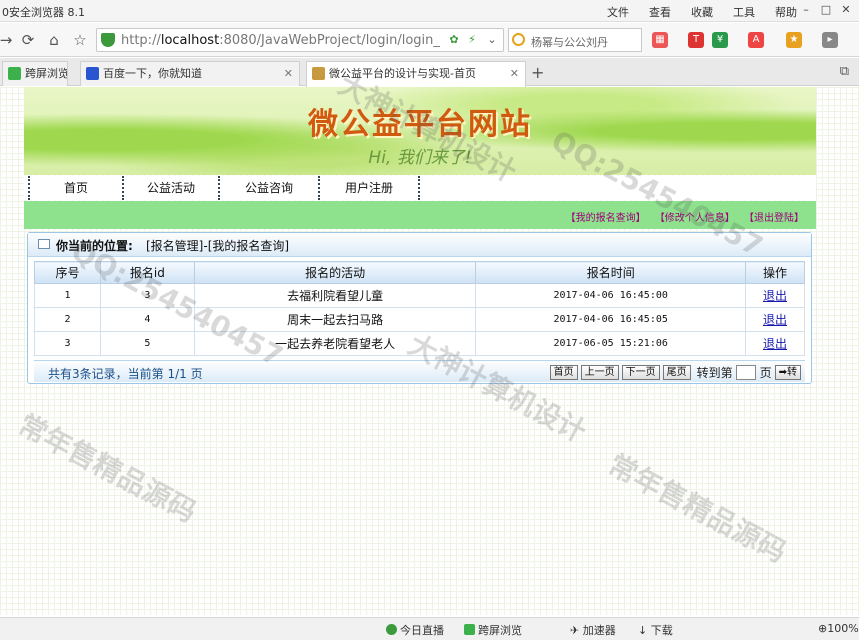 The height and width of the screenshot is (640, 859). I want to click on game-icon: ★, so click(794, 40).